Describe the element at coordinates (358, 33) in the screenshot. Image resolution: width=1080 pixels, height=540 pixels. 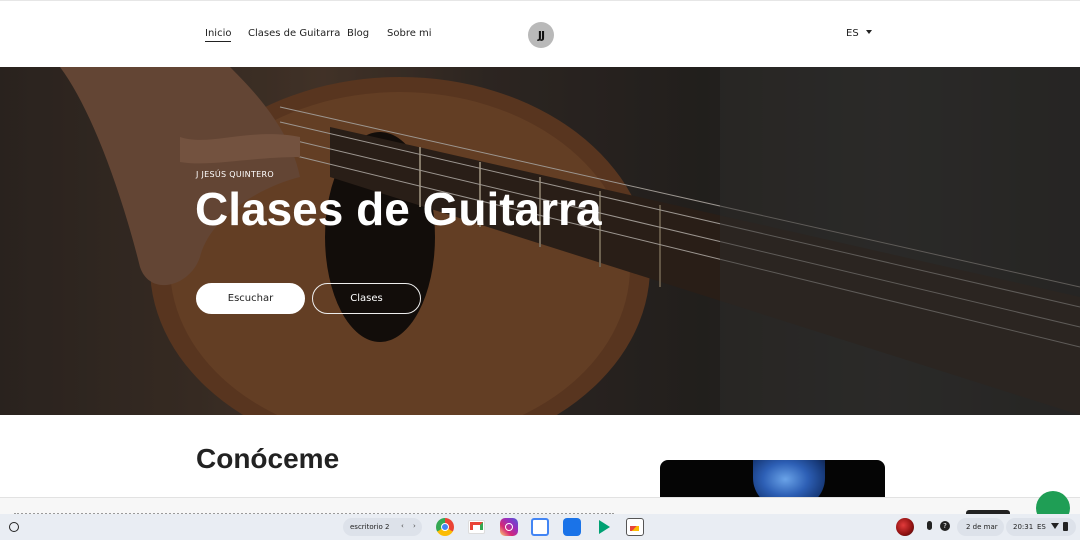
I see `nav-link-blog: Blog` at that location.